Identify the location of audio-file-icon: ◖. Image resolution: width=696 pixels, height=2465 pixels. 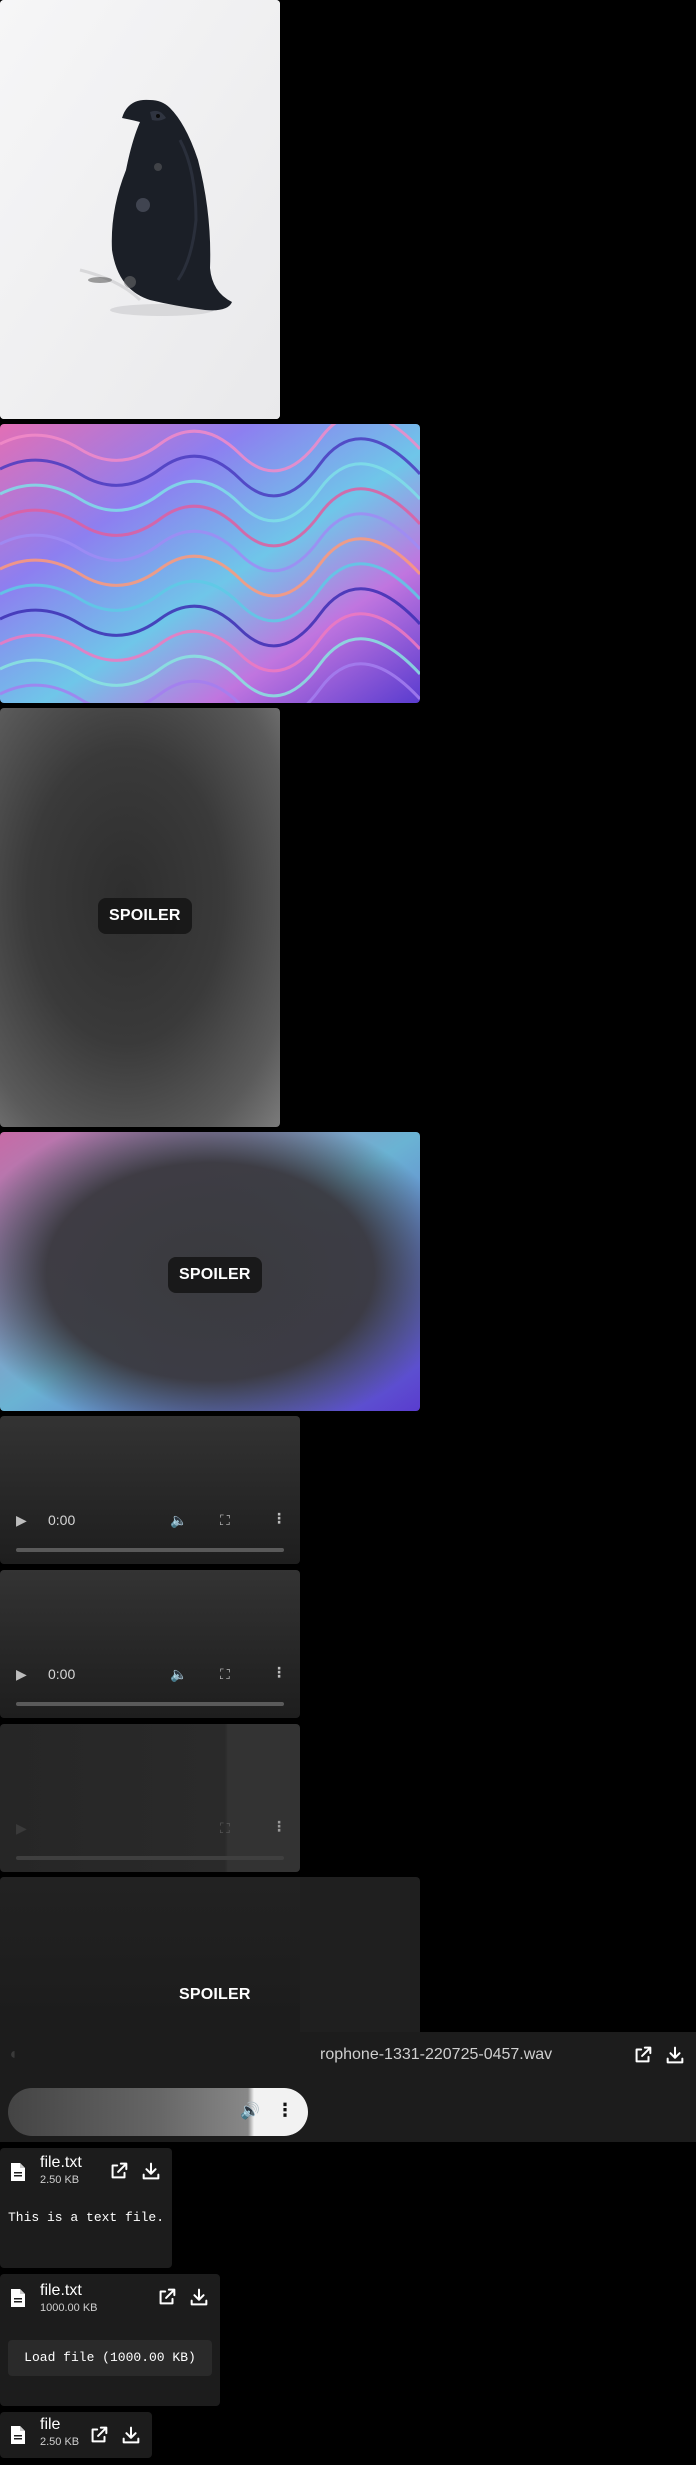
(13, 2054).